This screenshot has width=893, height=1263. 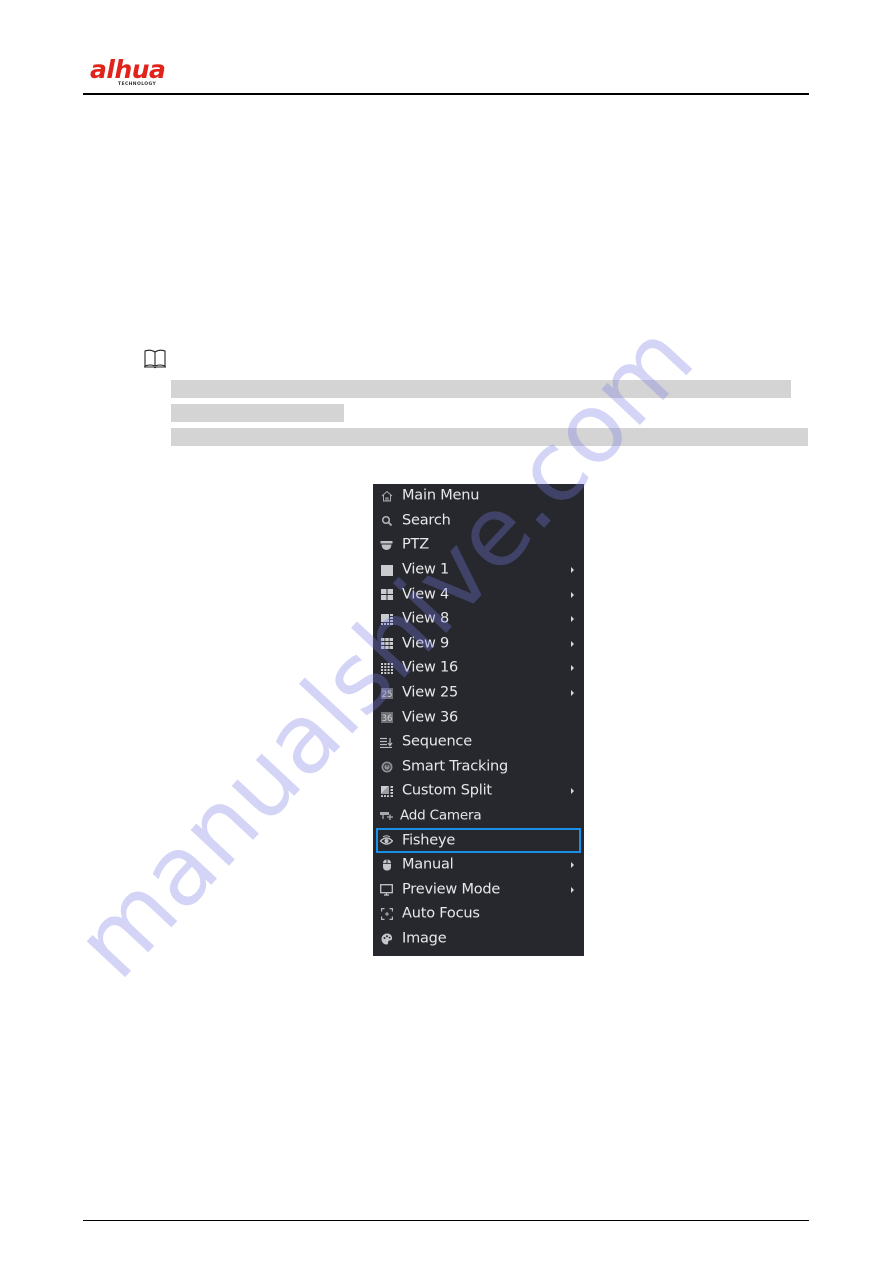 I want to click on menu-item-label: View 36, so click(x=430, y=717).